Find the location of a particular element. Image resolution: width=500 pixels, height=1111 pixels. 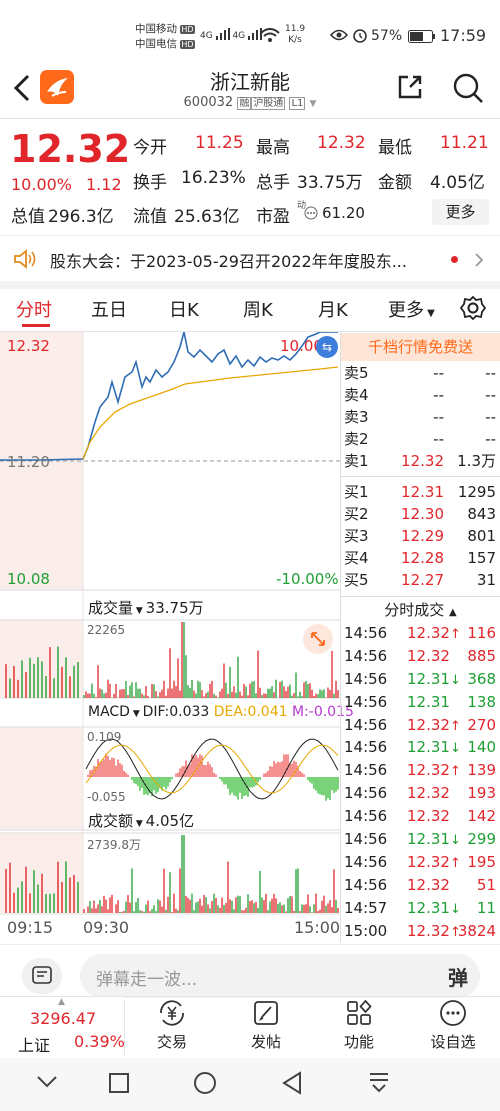

square-icon is located at coordinates (119, 1083).